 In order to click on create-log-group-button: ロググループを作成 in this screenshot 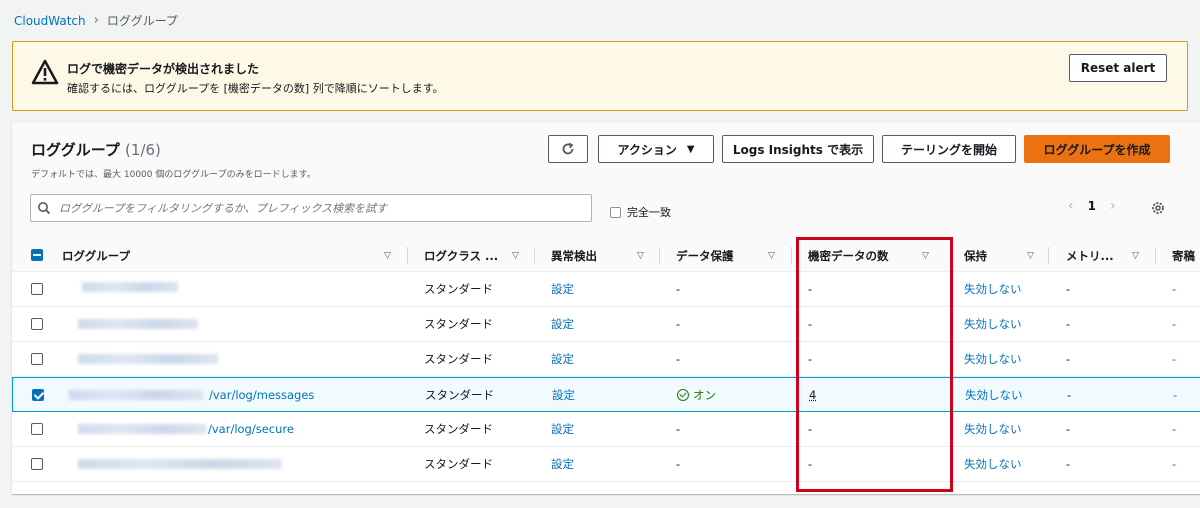, I will do `click(1097, 149)`.